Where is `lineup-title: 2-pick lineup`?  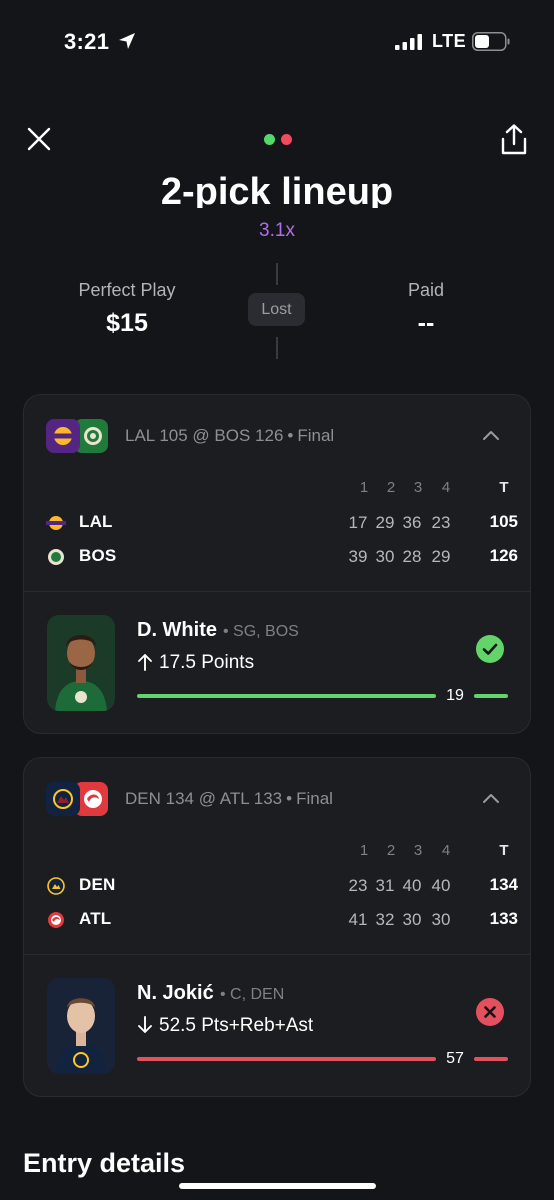 lineup-title: 2-pick lineup is located at coordinates (277, 189).